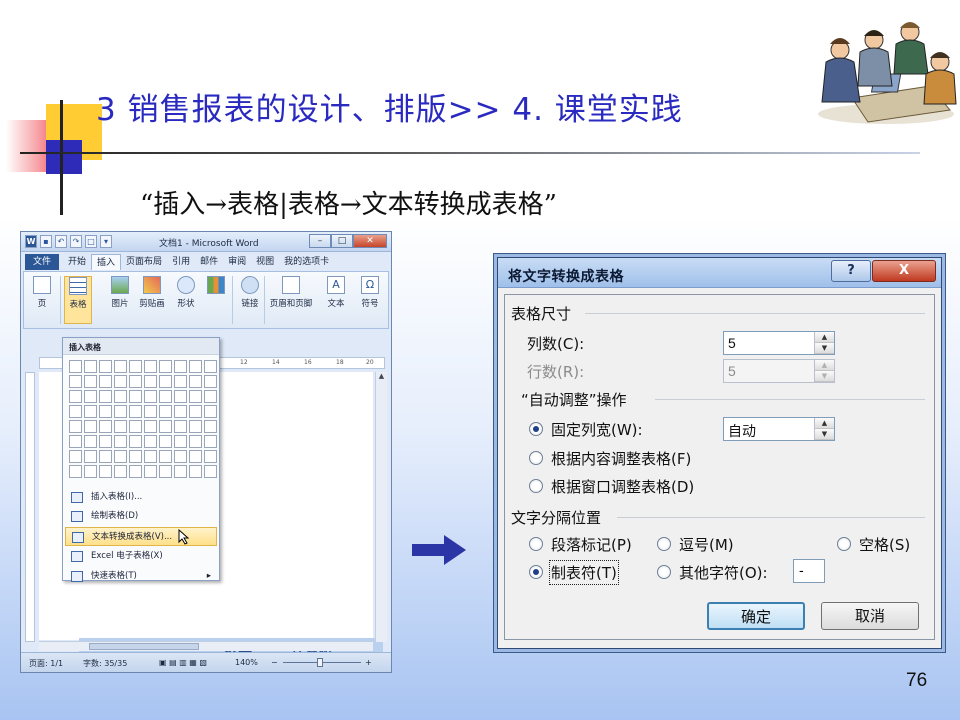 The width and height of the screenshot is (960, 720). I want to click on radio-autofit-content, so click(536, 458).